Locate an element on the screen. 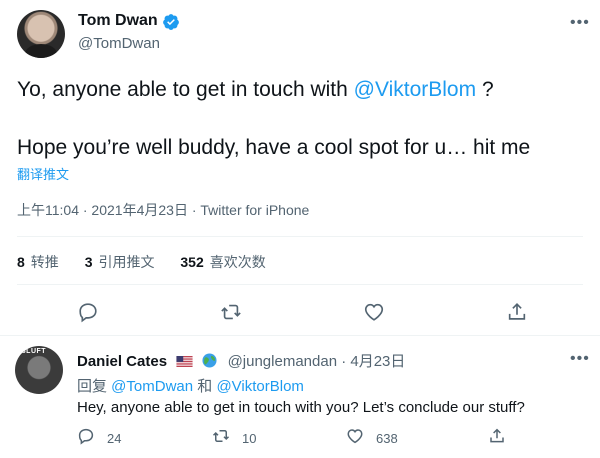 The image size is (600, 458). reply-author-name: Daniel Cates is located at coordinates (122, 361).